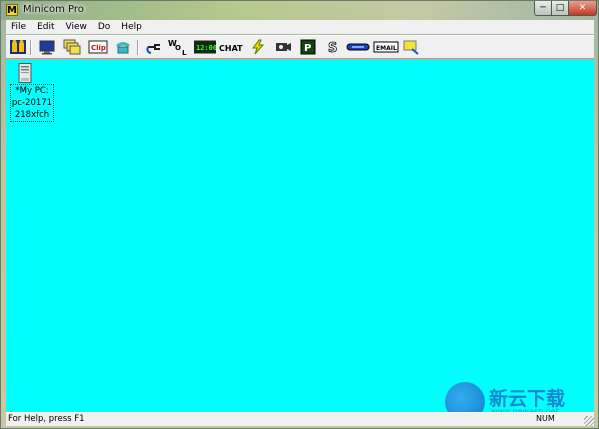 Image resolution: width=599 pixels, height=429 pixels. Describe the element at coordinates (258, 47) in the screenshot. I see `lightning-icon` at that location.